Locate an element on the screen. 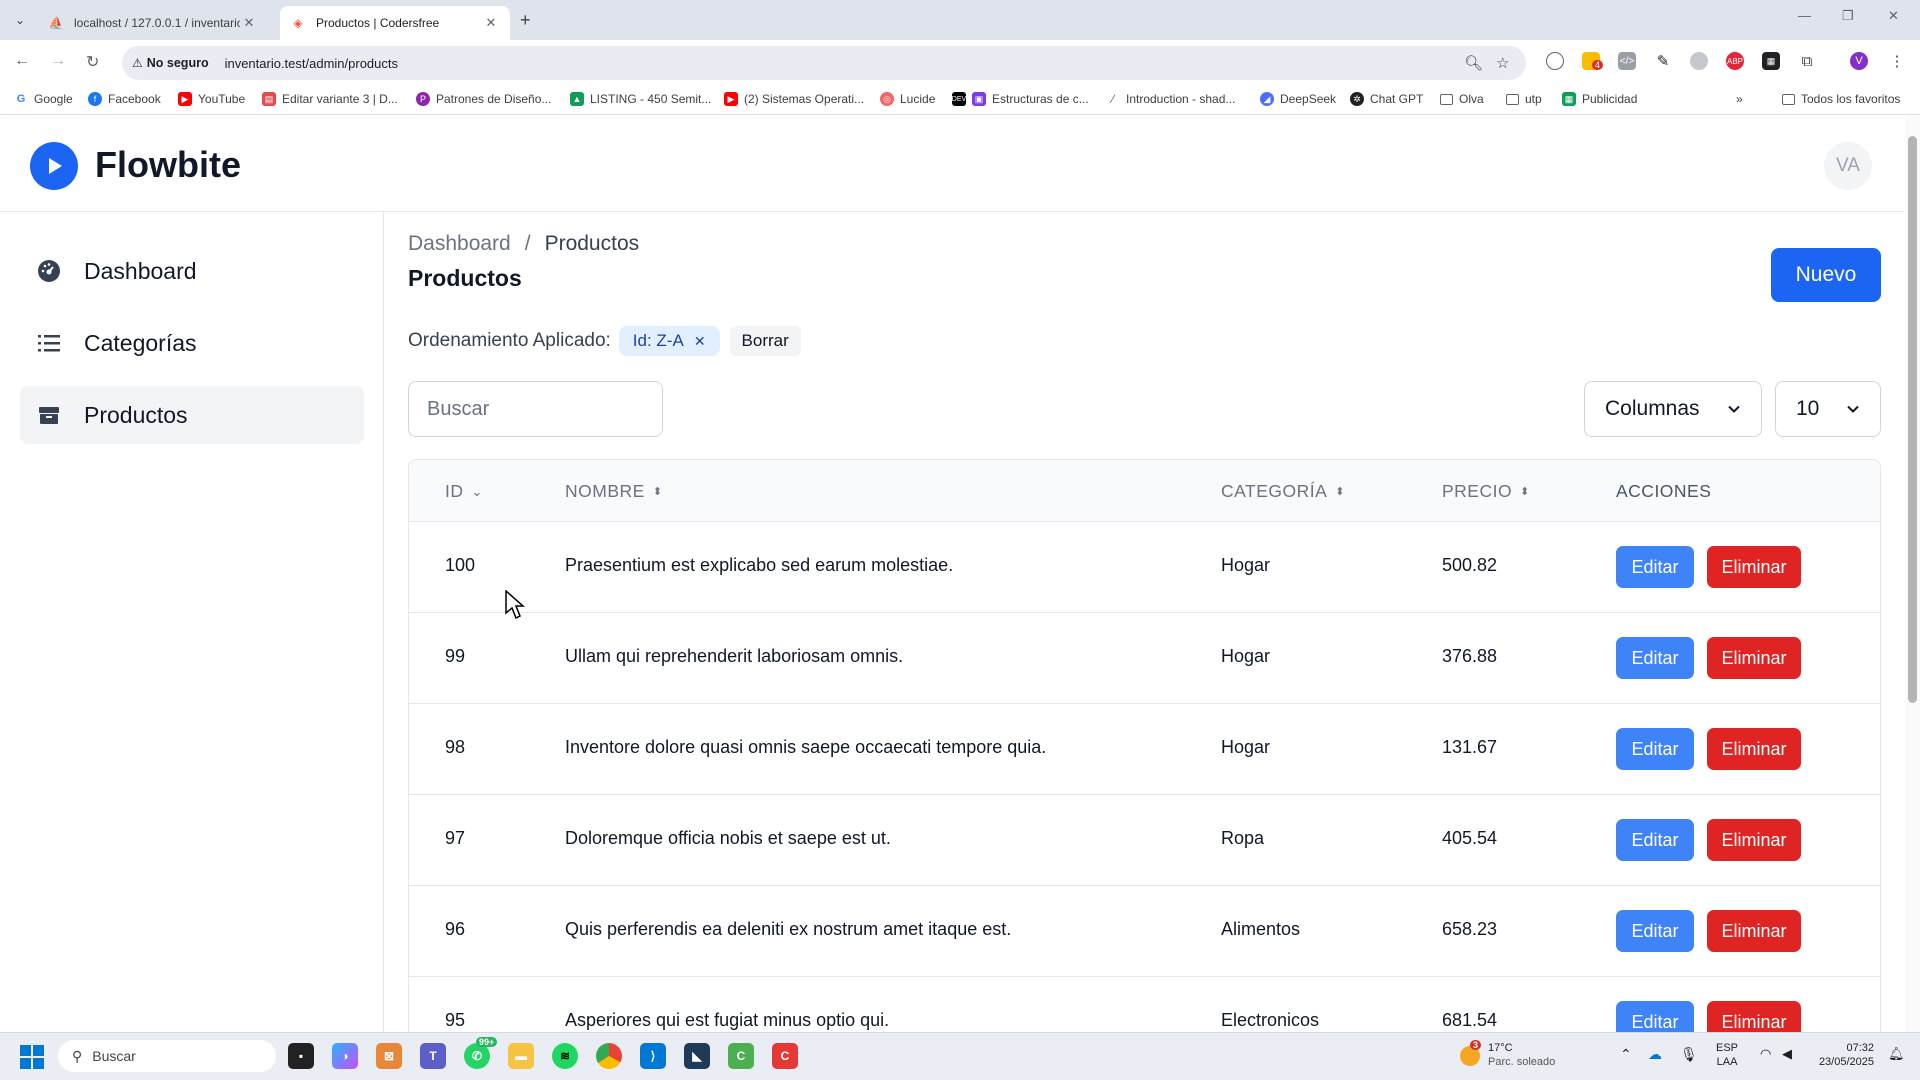 Image resolution: width=1920 pixels, height=1080 pixels. wifi-icon: ◠ is located at coordinates (1765, 1054).